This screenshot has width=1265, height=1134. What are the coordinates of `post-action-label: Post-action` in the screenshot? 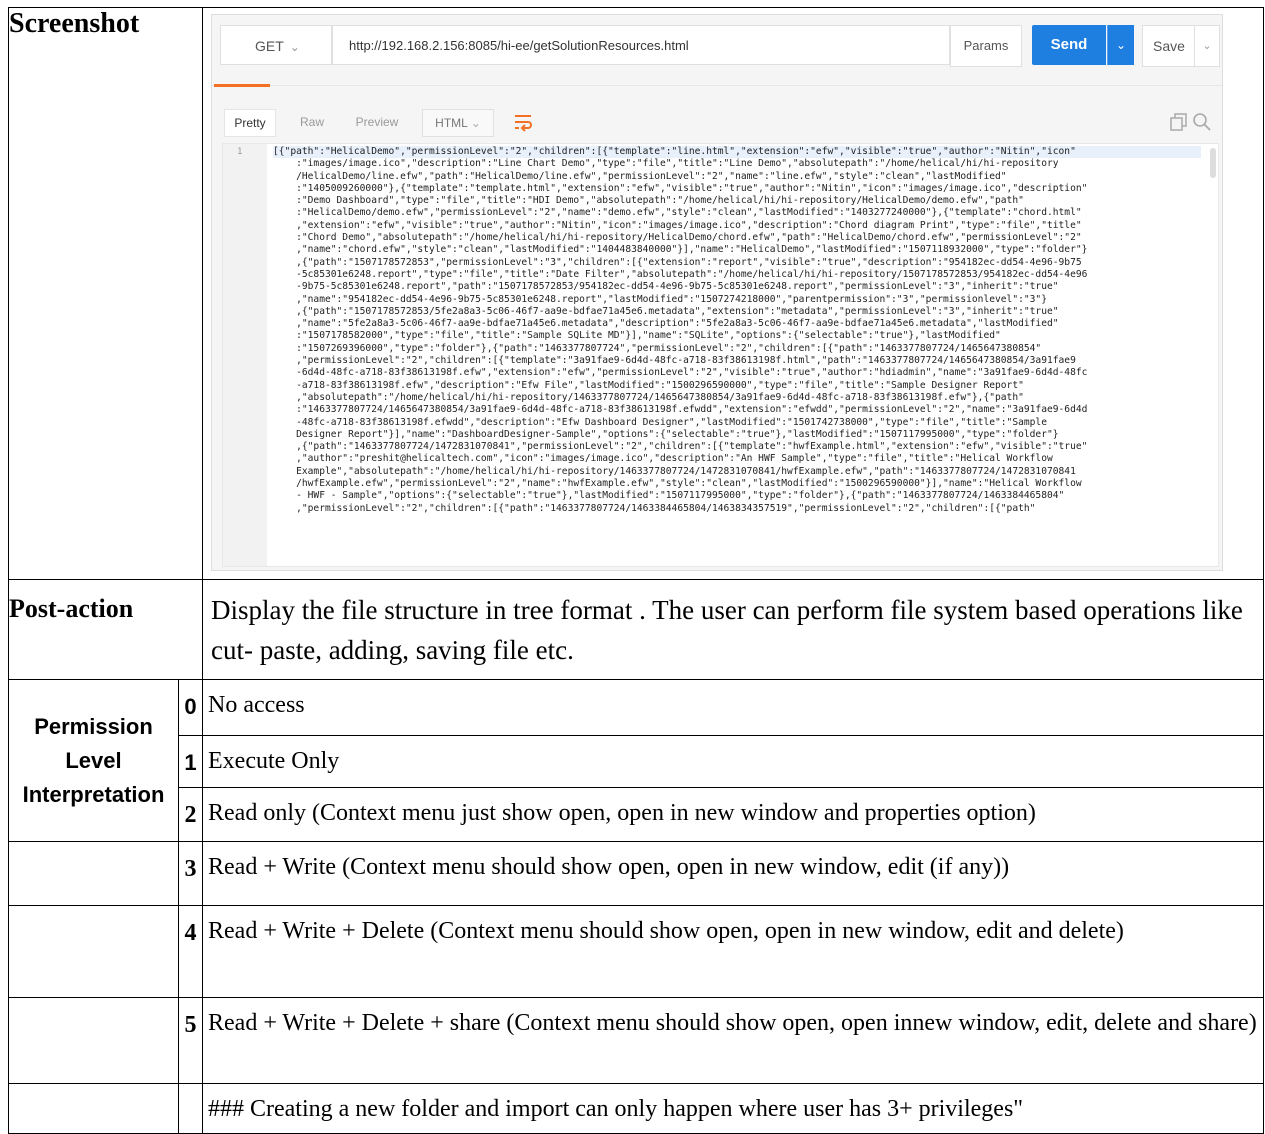 It's located at (105, 629).